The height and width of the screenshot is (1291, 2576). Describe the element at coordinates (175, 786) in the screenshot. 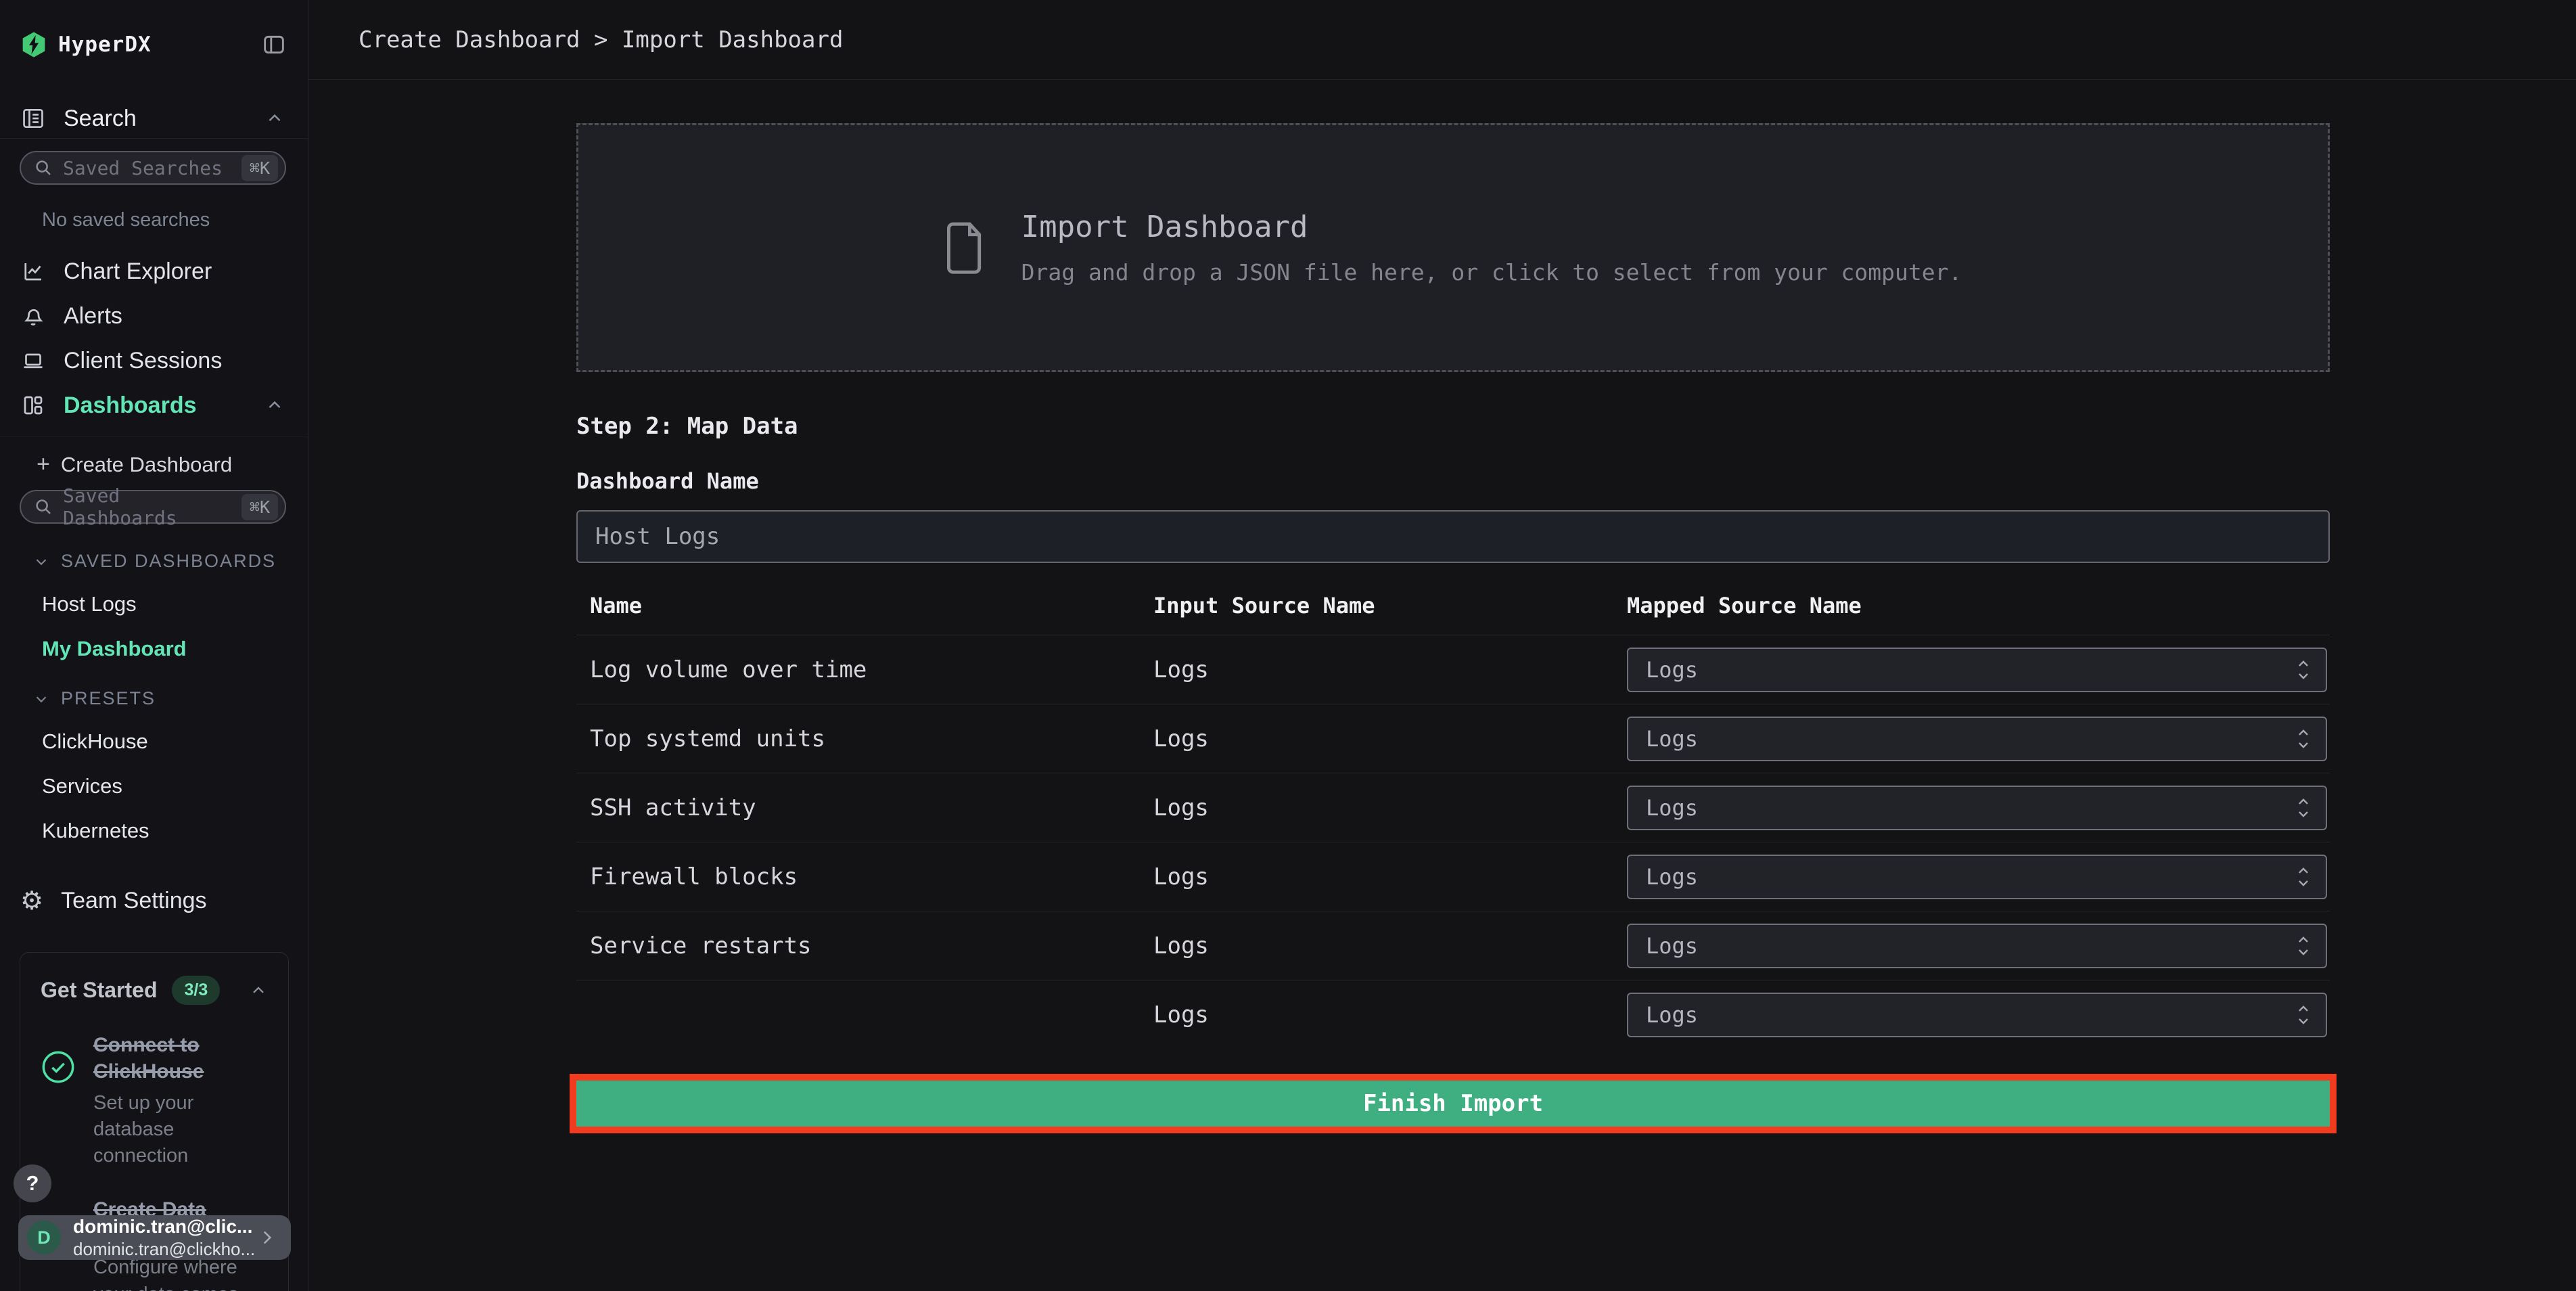

I see `sidebar-item-services: Services` at that location.